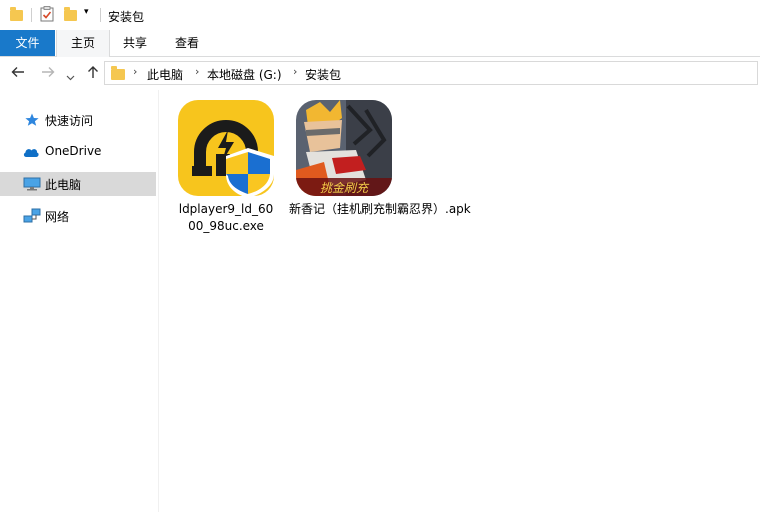  What do you see at coordinates (244, 74) in the screenshot?
I see `breadcrumb-local-disk: 本地磁盘 (G:)` at bounding box center [244, 74].